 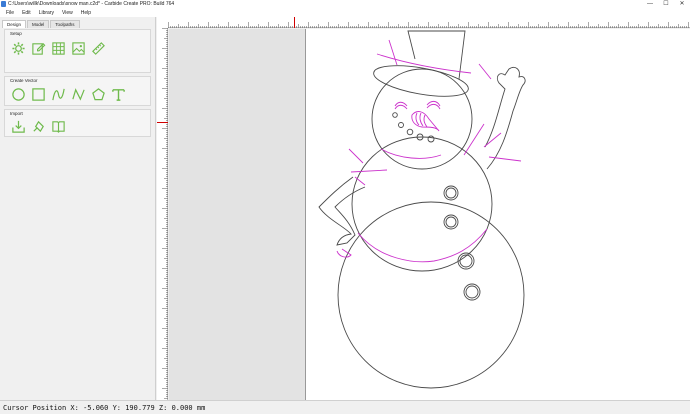 I want to click on setup-section: Setup, so click(x=77, y=51).